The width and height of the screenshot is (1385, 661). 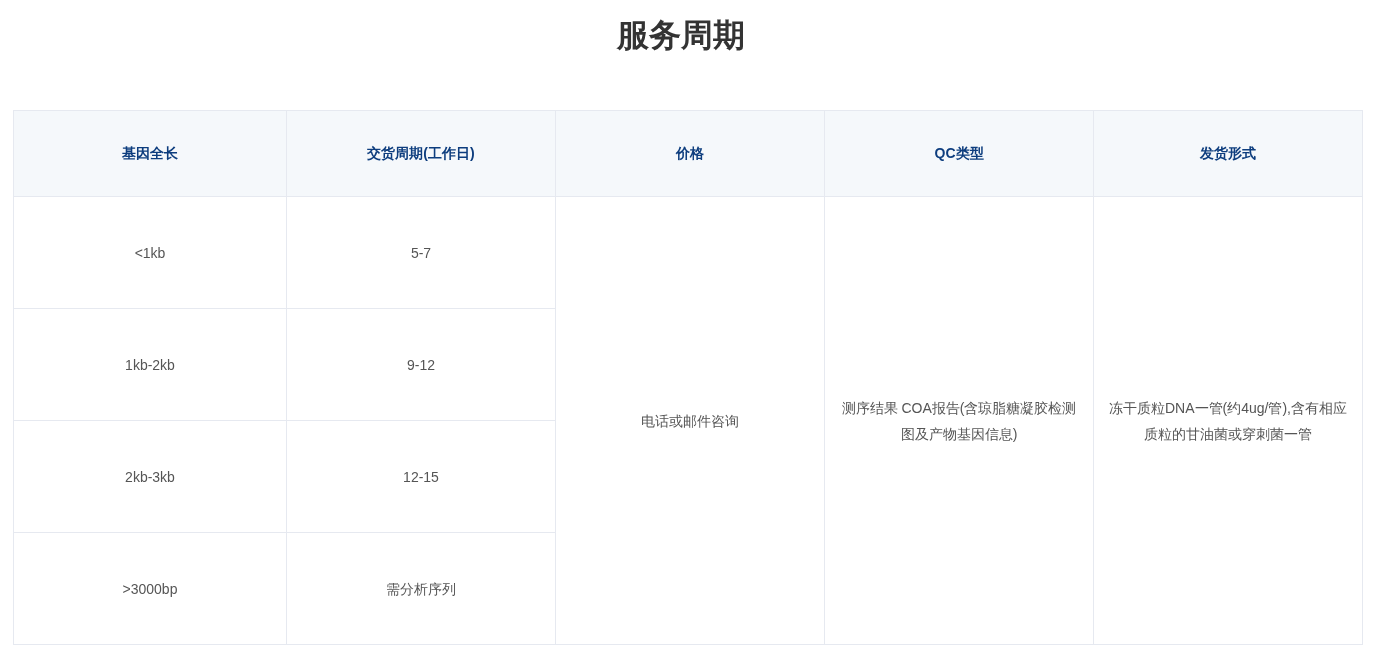 What do you see at coordinates (681, 35) in the screenshot?
I see `page-title: 服务周期` at bounding box center [681, 35].